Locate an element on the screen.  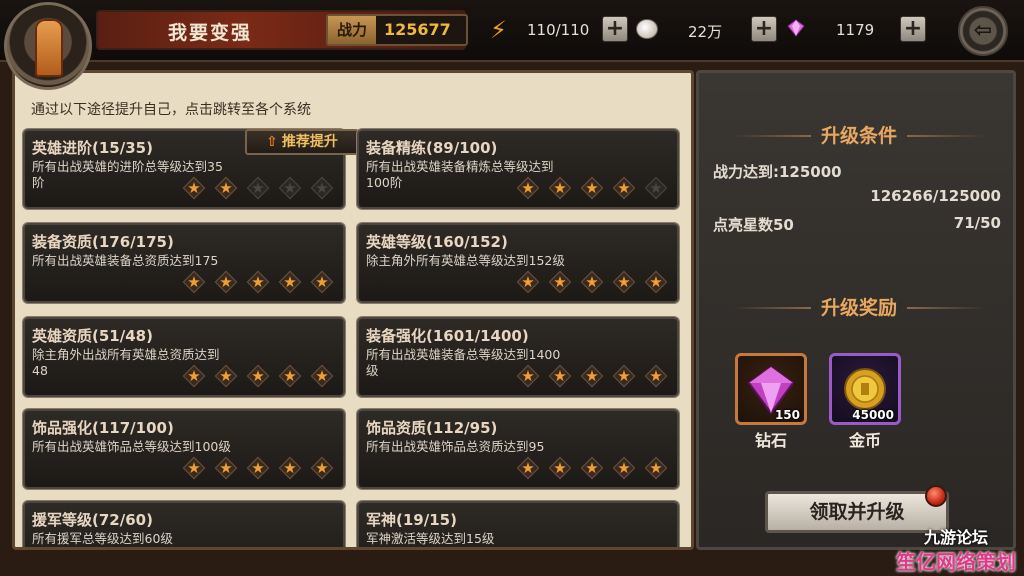
improvement-card: 援军等级(72/60) 所有援军总等级达到60级 ★ ★ ★ ★ ★ is located at coordinates (184, 525).